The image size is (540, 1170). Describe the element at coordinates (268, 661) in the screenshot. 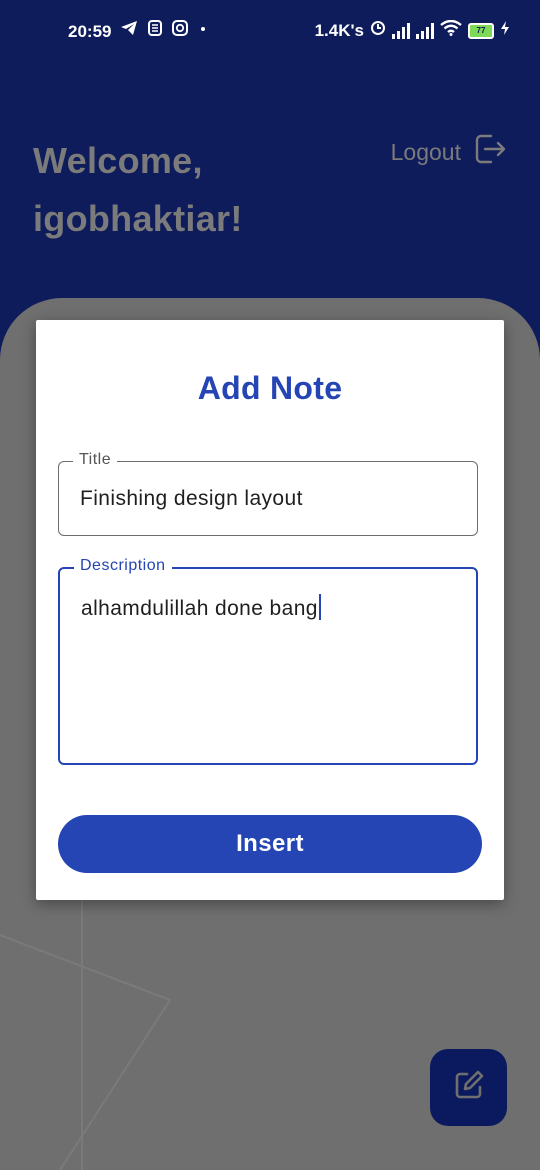

I see `description-field: Description alhamdulillah done bang` at that location.